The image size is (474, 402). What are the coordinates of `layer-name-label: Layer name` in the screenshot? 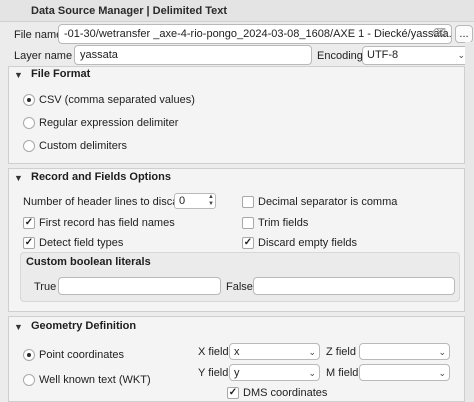 It's located at (43, 56).